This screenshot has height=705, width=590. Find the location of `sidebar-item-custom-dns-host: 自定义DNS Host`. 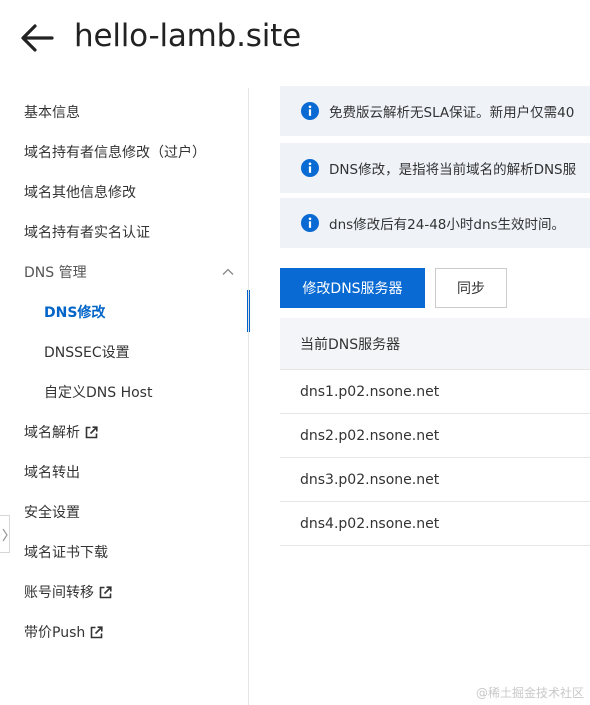

sidebar-item-custom-dns-host: 自定义DNS Host is located at coordinates (124, 392).